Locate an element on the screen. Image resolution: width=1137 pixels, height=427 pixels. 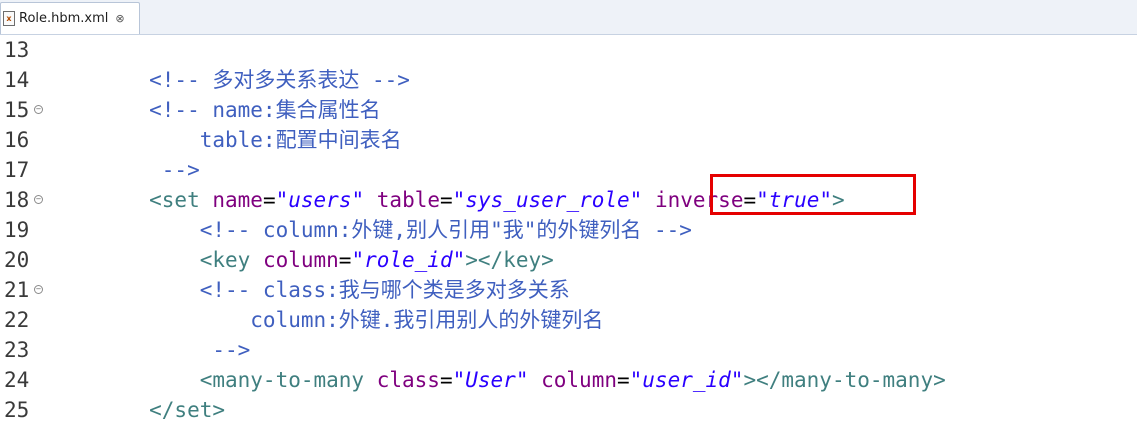
line-code: <!-- column:外键,别人引用"我"的外键列名 --> is located at coordinates (370, 230).